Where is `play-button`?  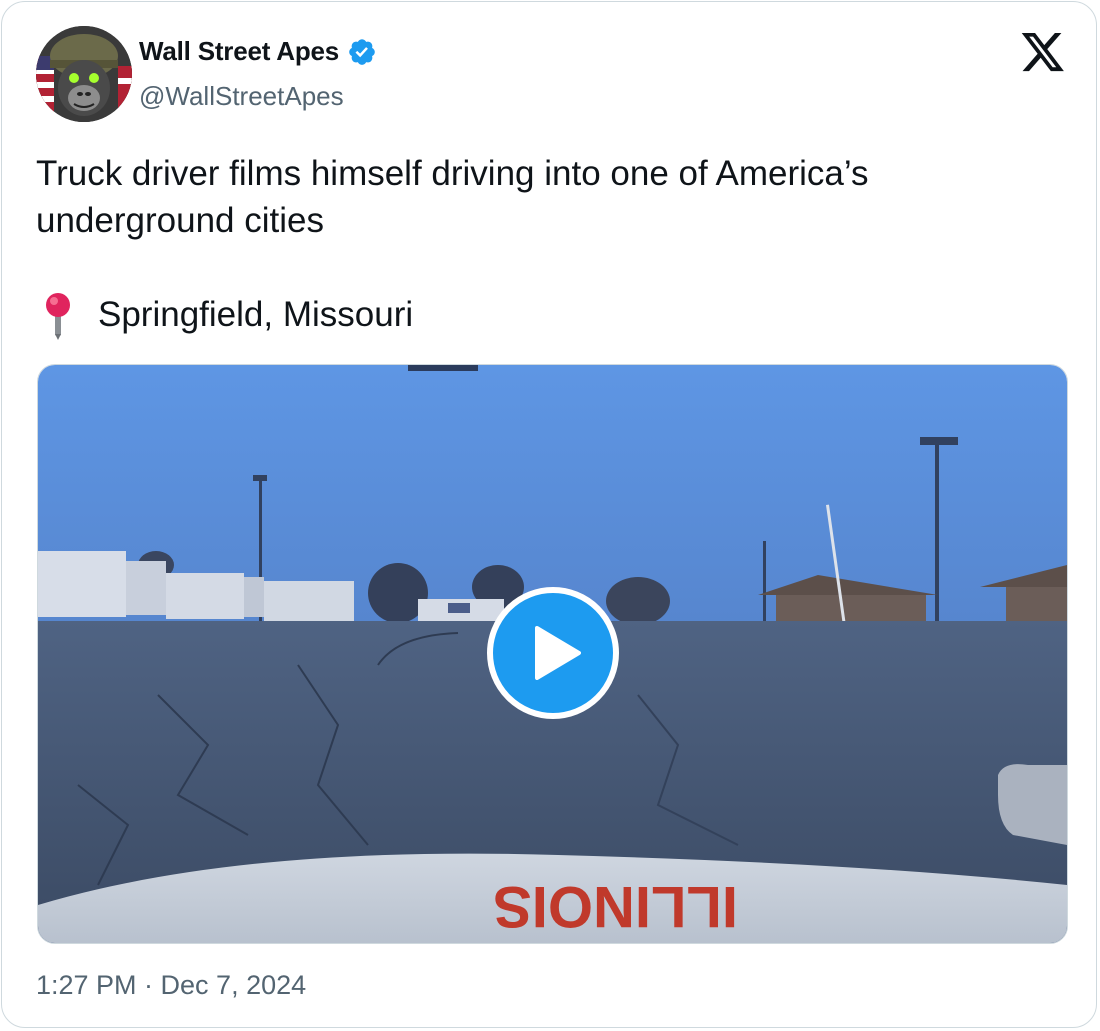
play-button is located at coordinates (553, 653).